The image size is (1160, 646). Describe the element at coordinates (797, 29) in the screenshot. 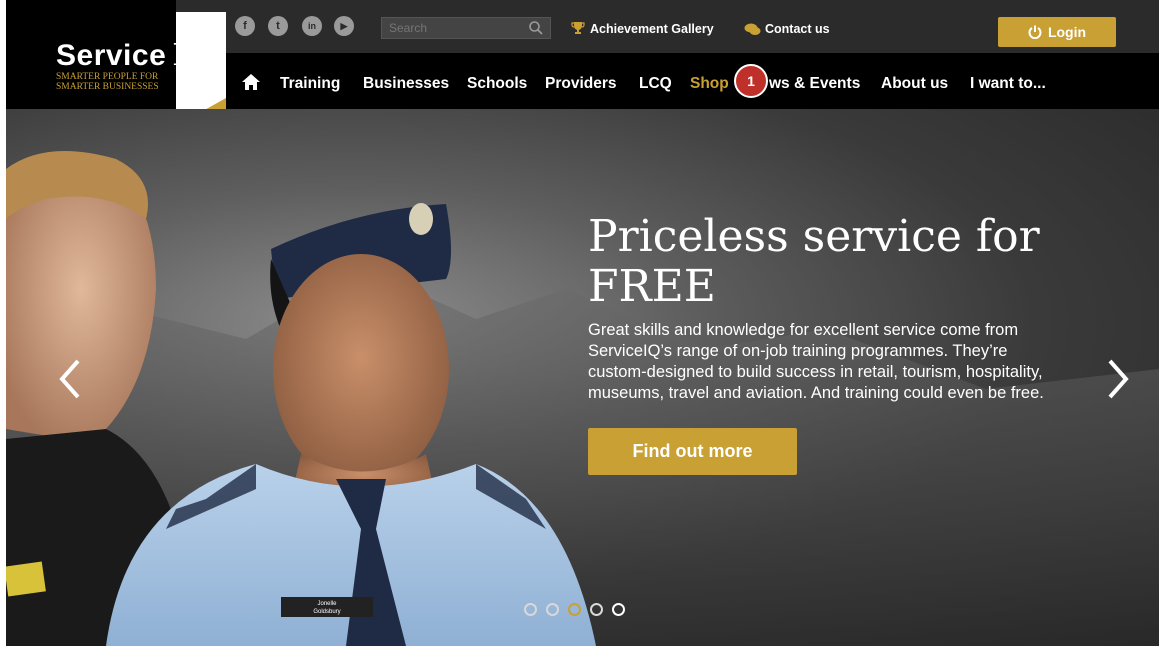

I see `contact-us-link: Contact us` at that location.